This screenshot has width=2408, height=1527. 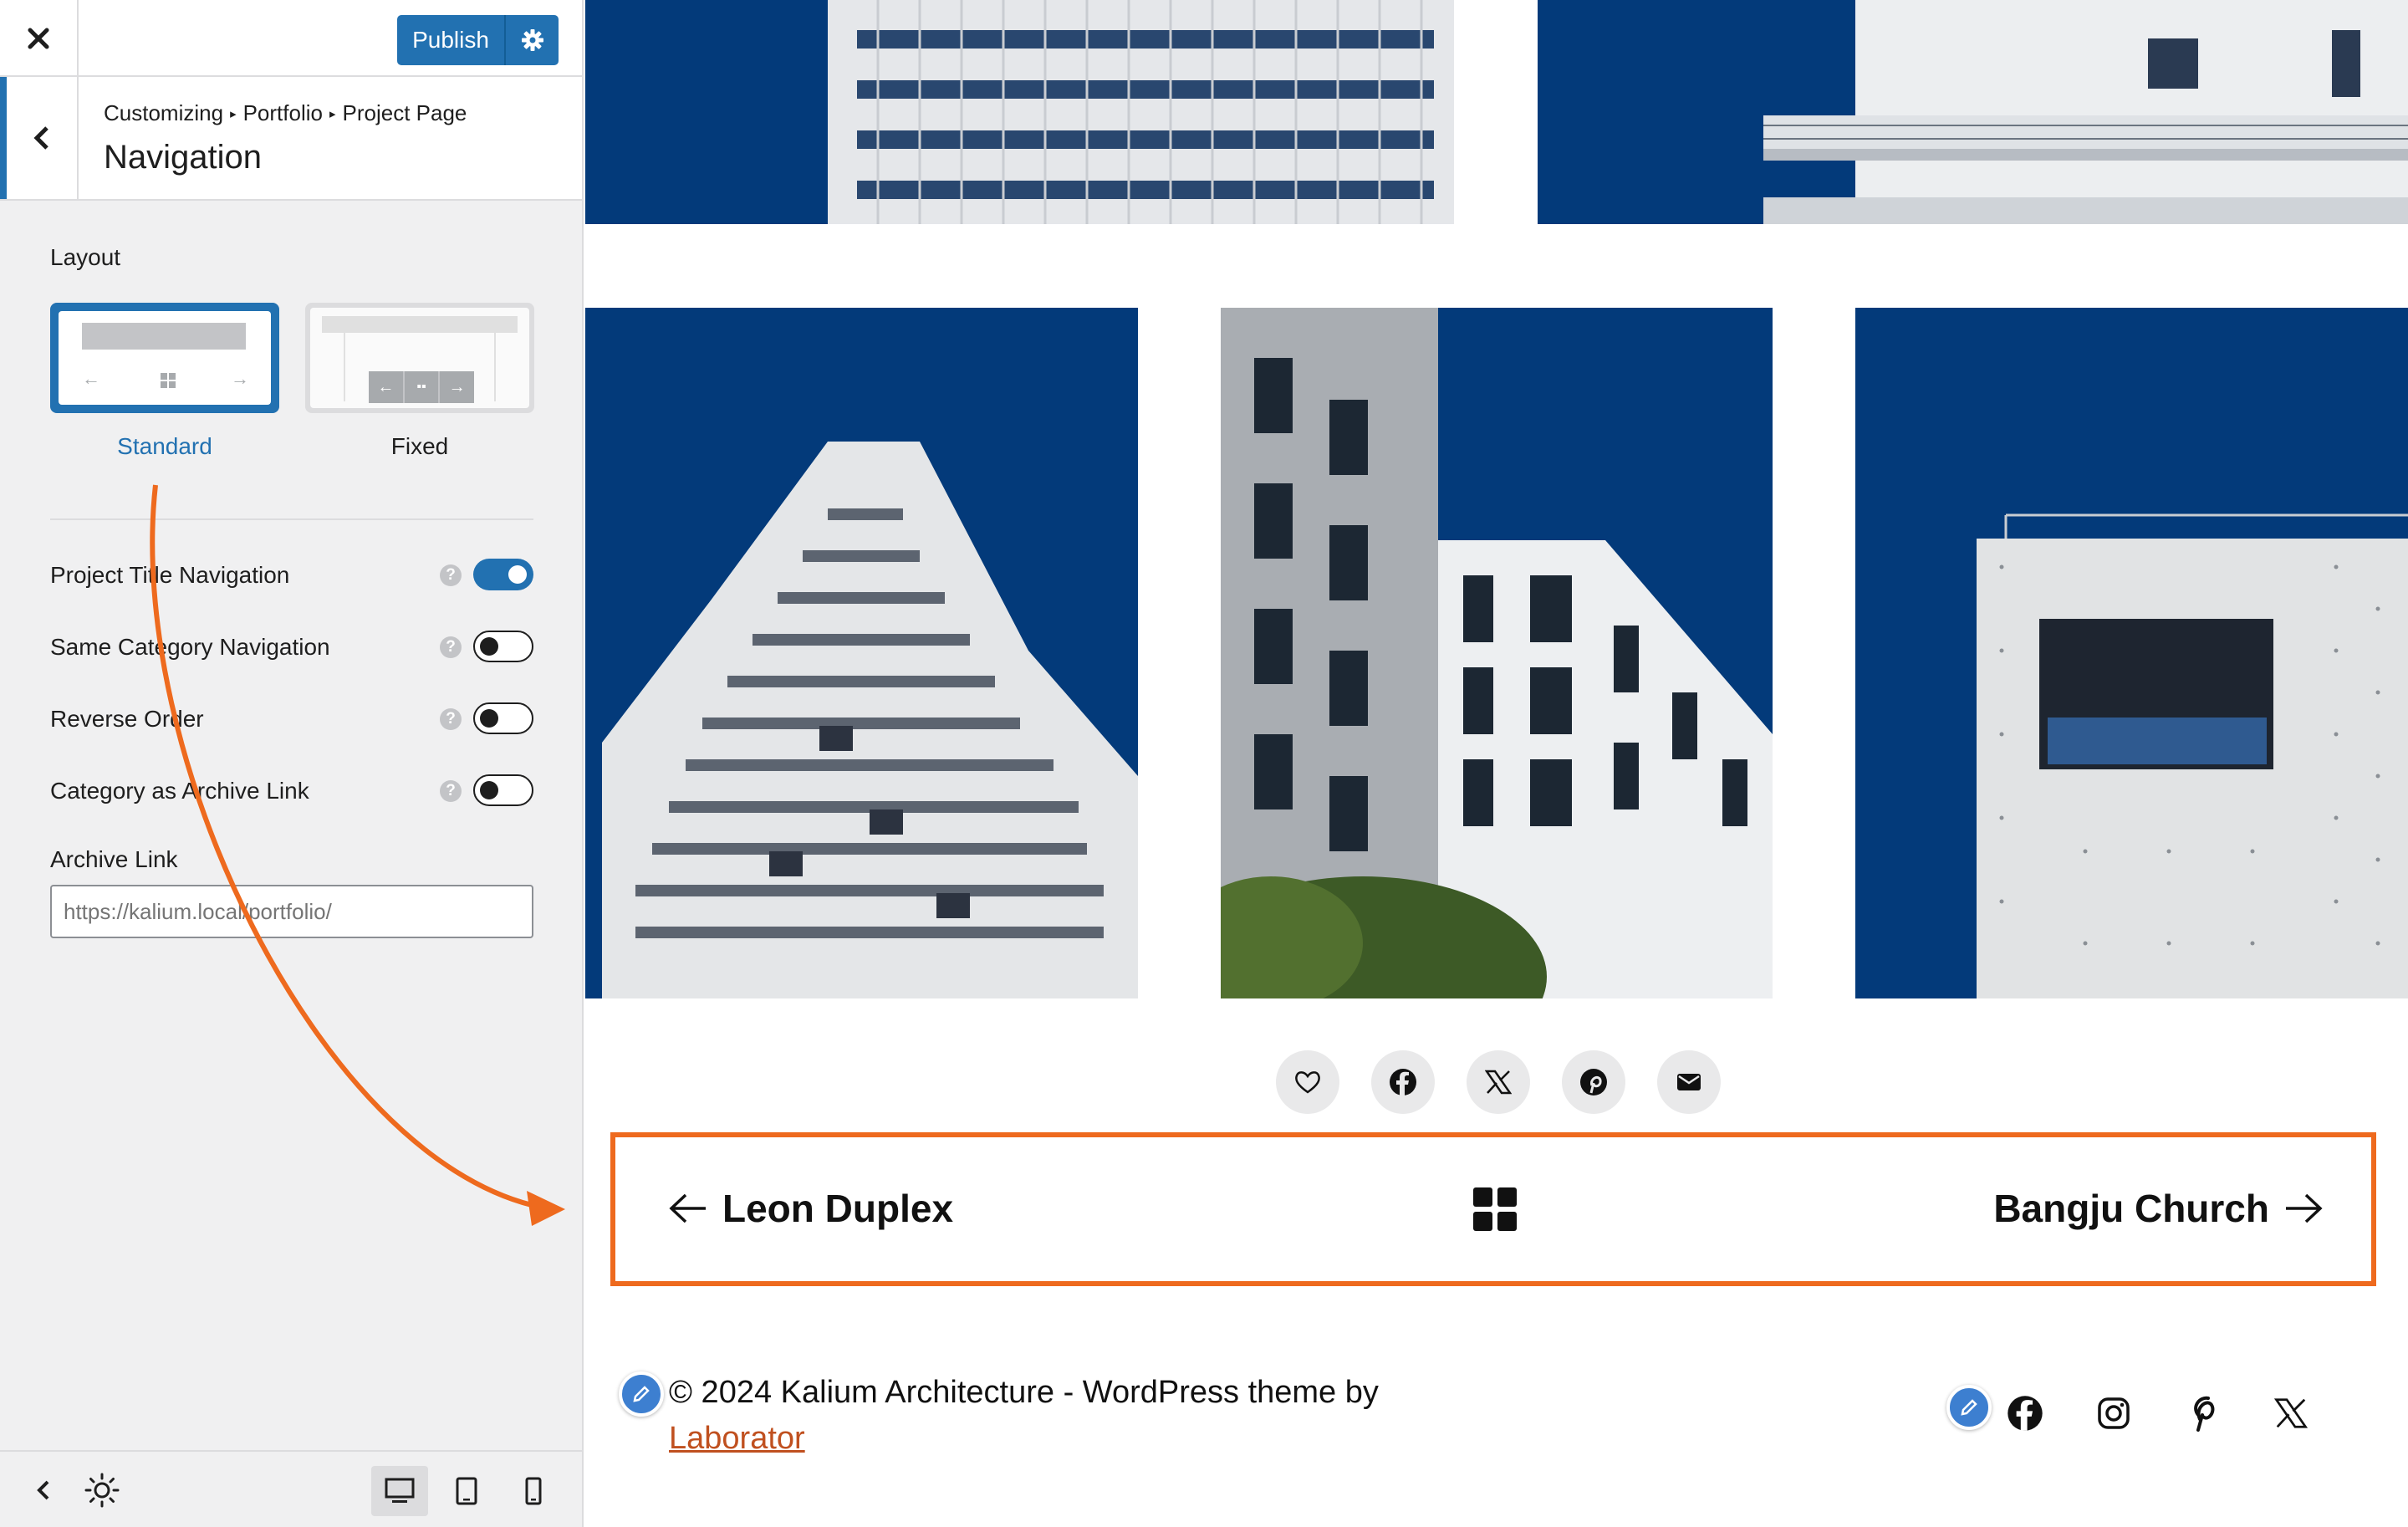 What do you see at coordinates (283, 113) in the screenshot?
I see `breadcrumb-item: Portfolio` at bounding box center [283, 113].